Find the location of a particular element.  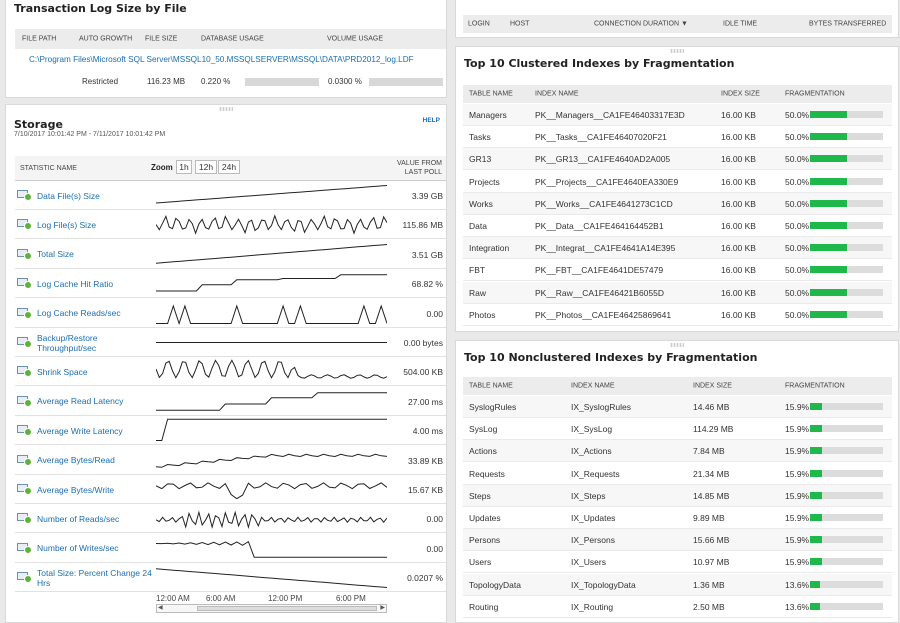

statistic-name-link: Total Size: Percent Change 24 Hrs is located at coordinates (96, 577).